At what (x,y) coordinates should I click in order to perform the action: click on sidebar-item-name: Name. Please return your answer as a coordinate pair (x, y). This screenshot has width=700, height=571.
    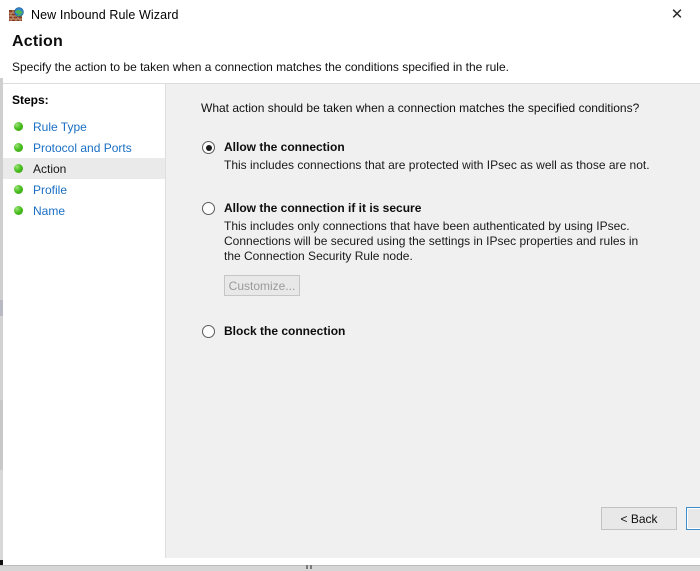
    Looking at the image, I should click on (84, 210).